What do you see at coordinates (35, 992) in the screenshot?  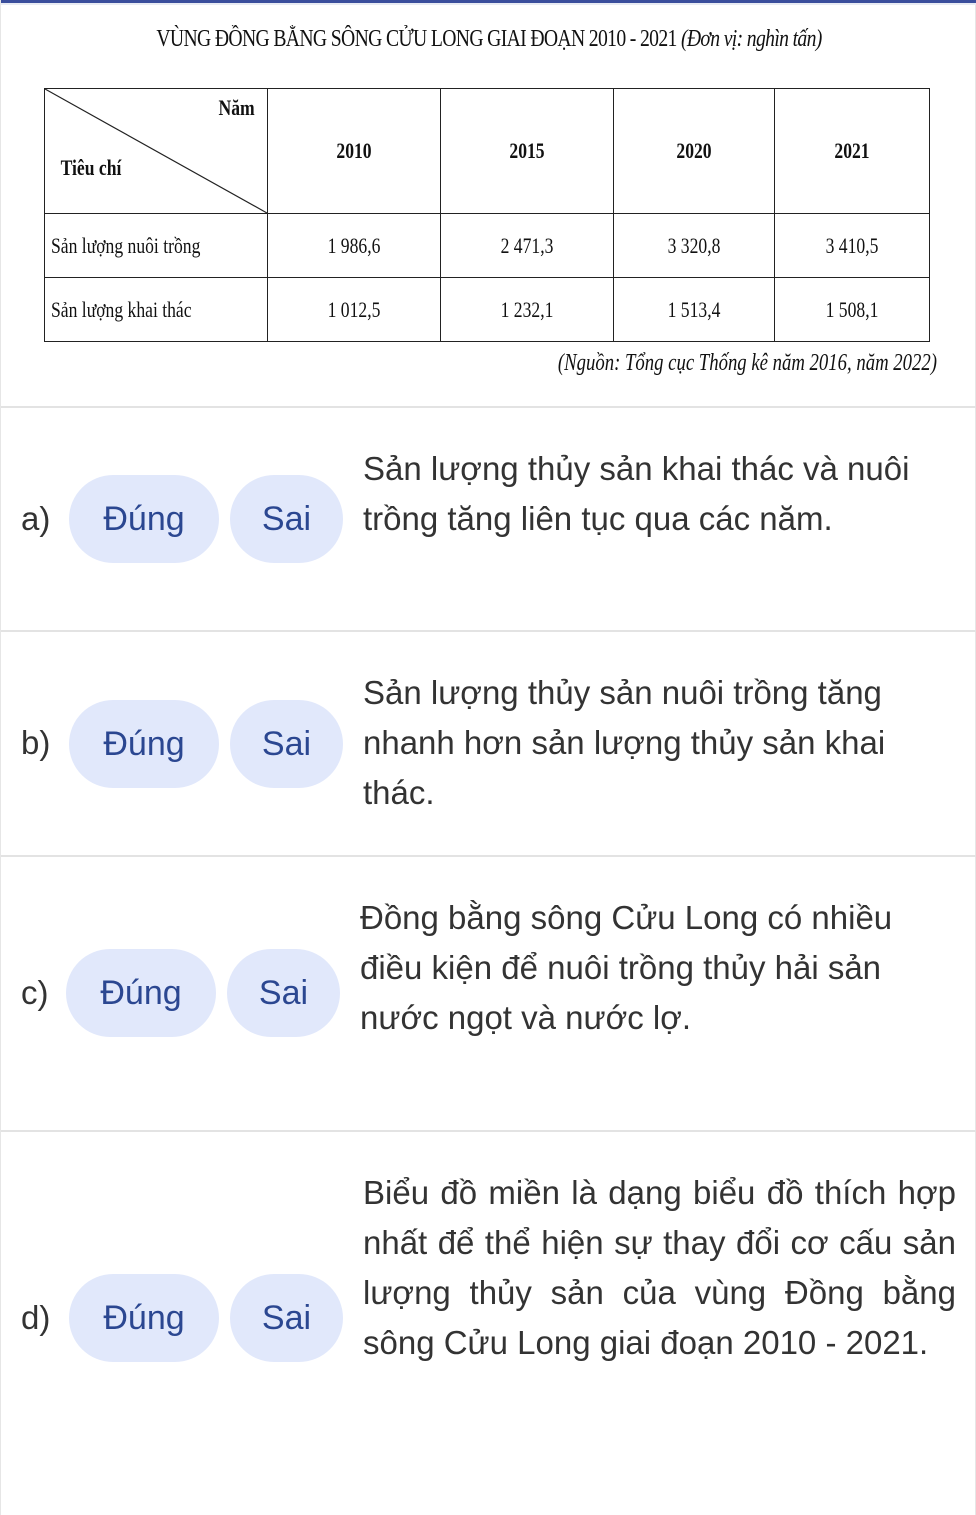 I see `question-letter: c)` at bounding box center [35, 992].